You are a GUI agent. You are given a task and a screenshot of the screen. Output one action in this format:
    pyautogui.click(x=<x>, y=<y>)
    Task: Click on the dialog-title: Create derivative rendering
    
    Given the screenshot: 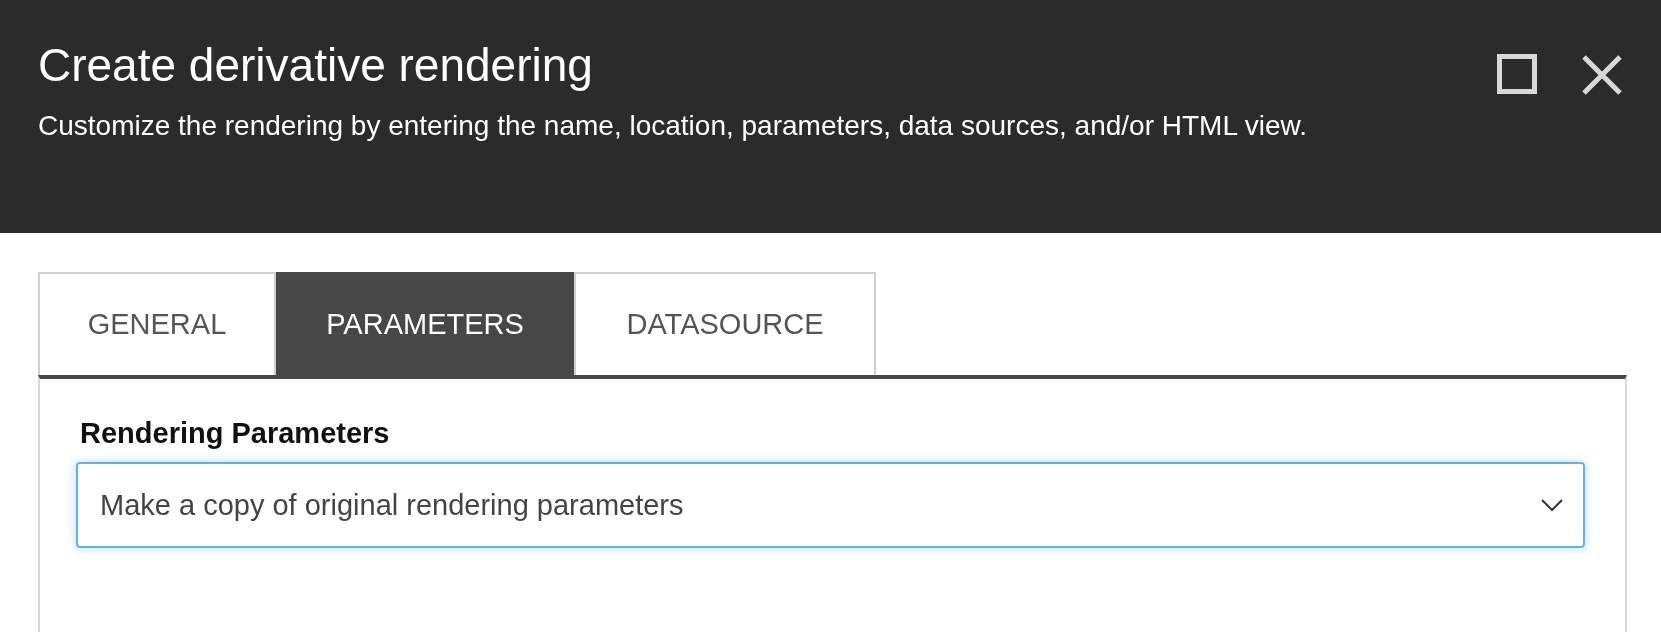 What is the action you would take?
    pyautogui.click(x=316, y=65)
    